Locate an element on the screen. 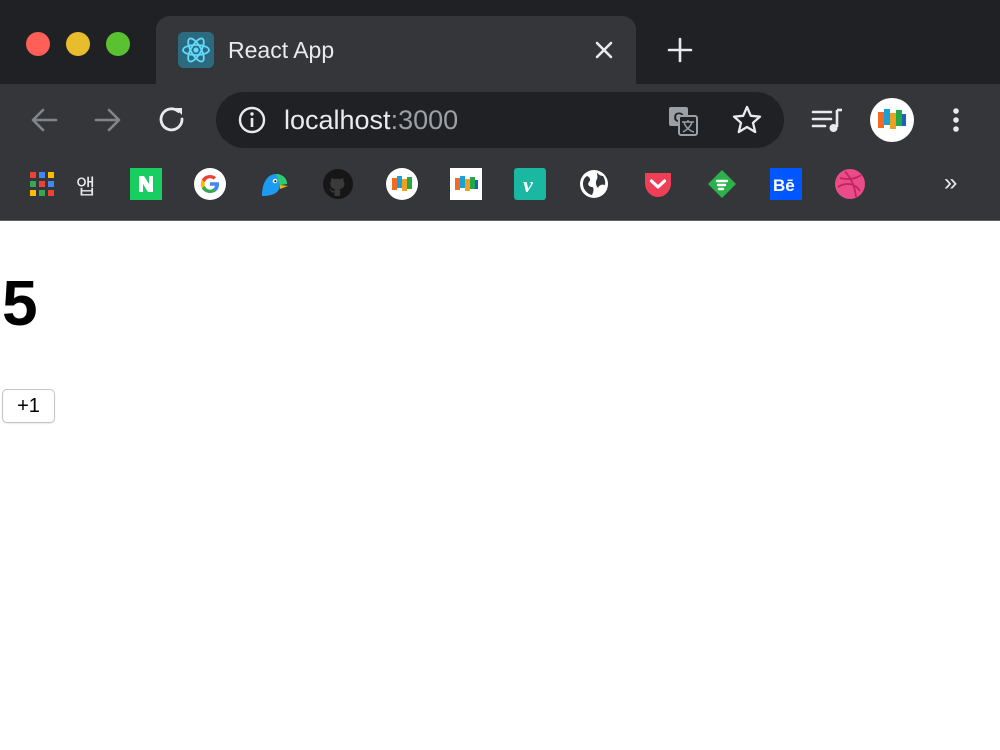 Image resolution: width=1000 pixels, height=750 pixels. increment-button: +1 is located at coordinates (28, 406).